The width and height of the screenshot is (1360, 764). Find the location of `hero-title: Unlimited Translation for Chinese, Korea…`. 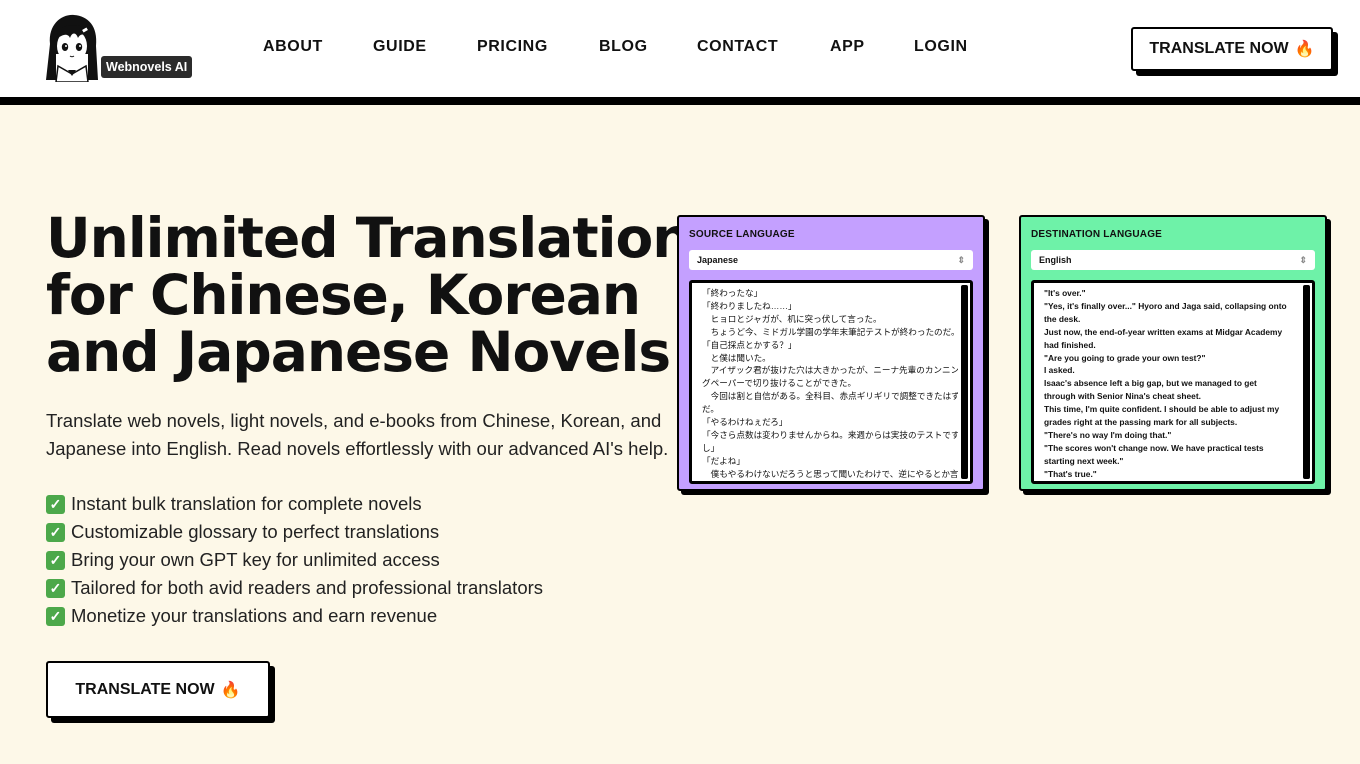

hero-title: Unlimited Translation for Chinese, Korea… is located at coordinates (368, 295).